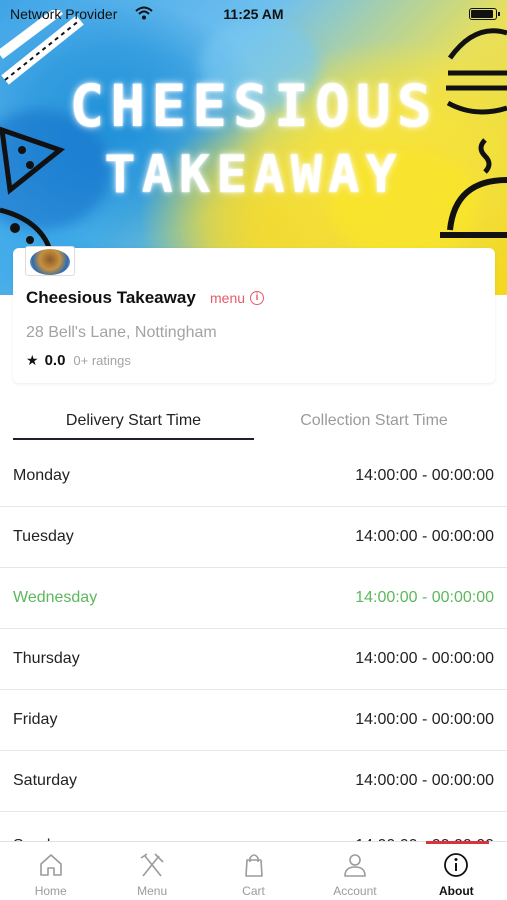 Image resolution: width=507 pixels, height=900 pixels. Describe the element at coordinates (46, 658) in the screenshot. I see `day-label: Thursday` at that location.